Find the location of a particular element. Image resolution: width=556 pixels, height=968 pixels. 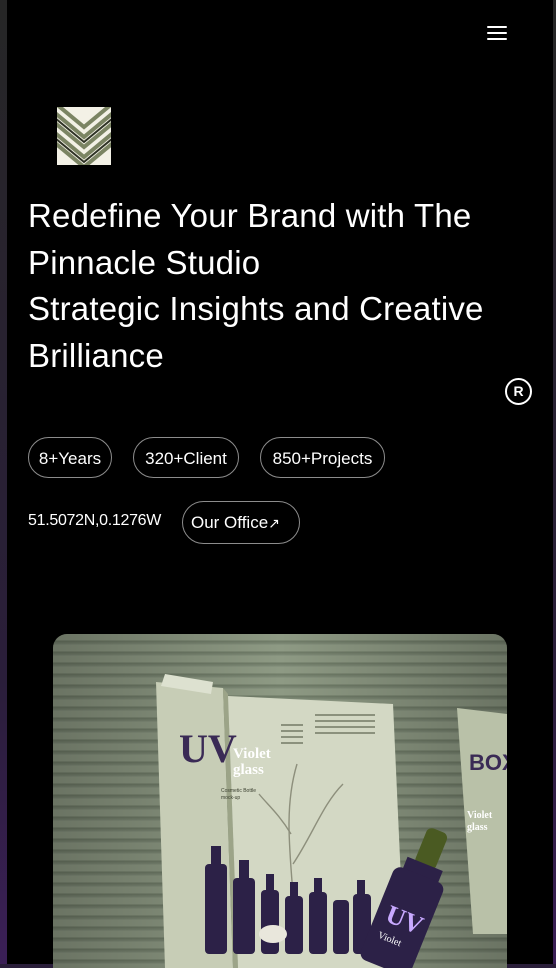

chevron-pattern-logo-icon is located at coordinates (84, 135).